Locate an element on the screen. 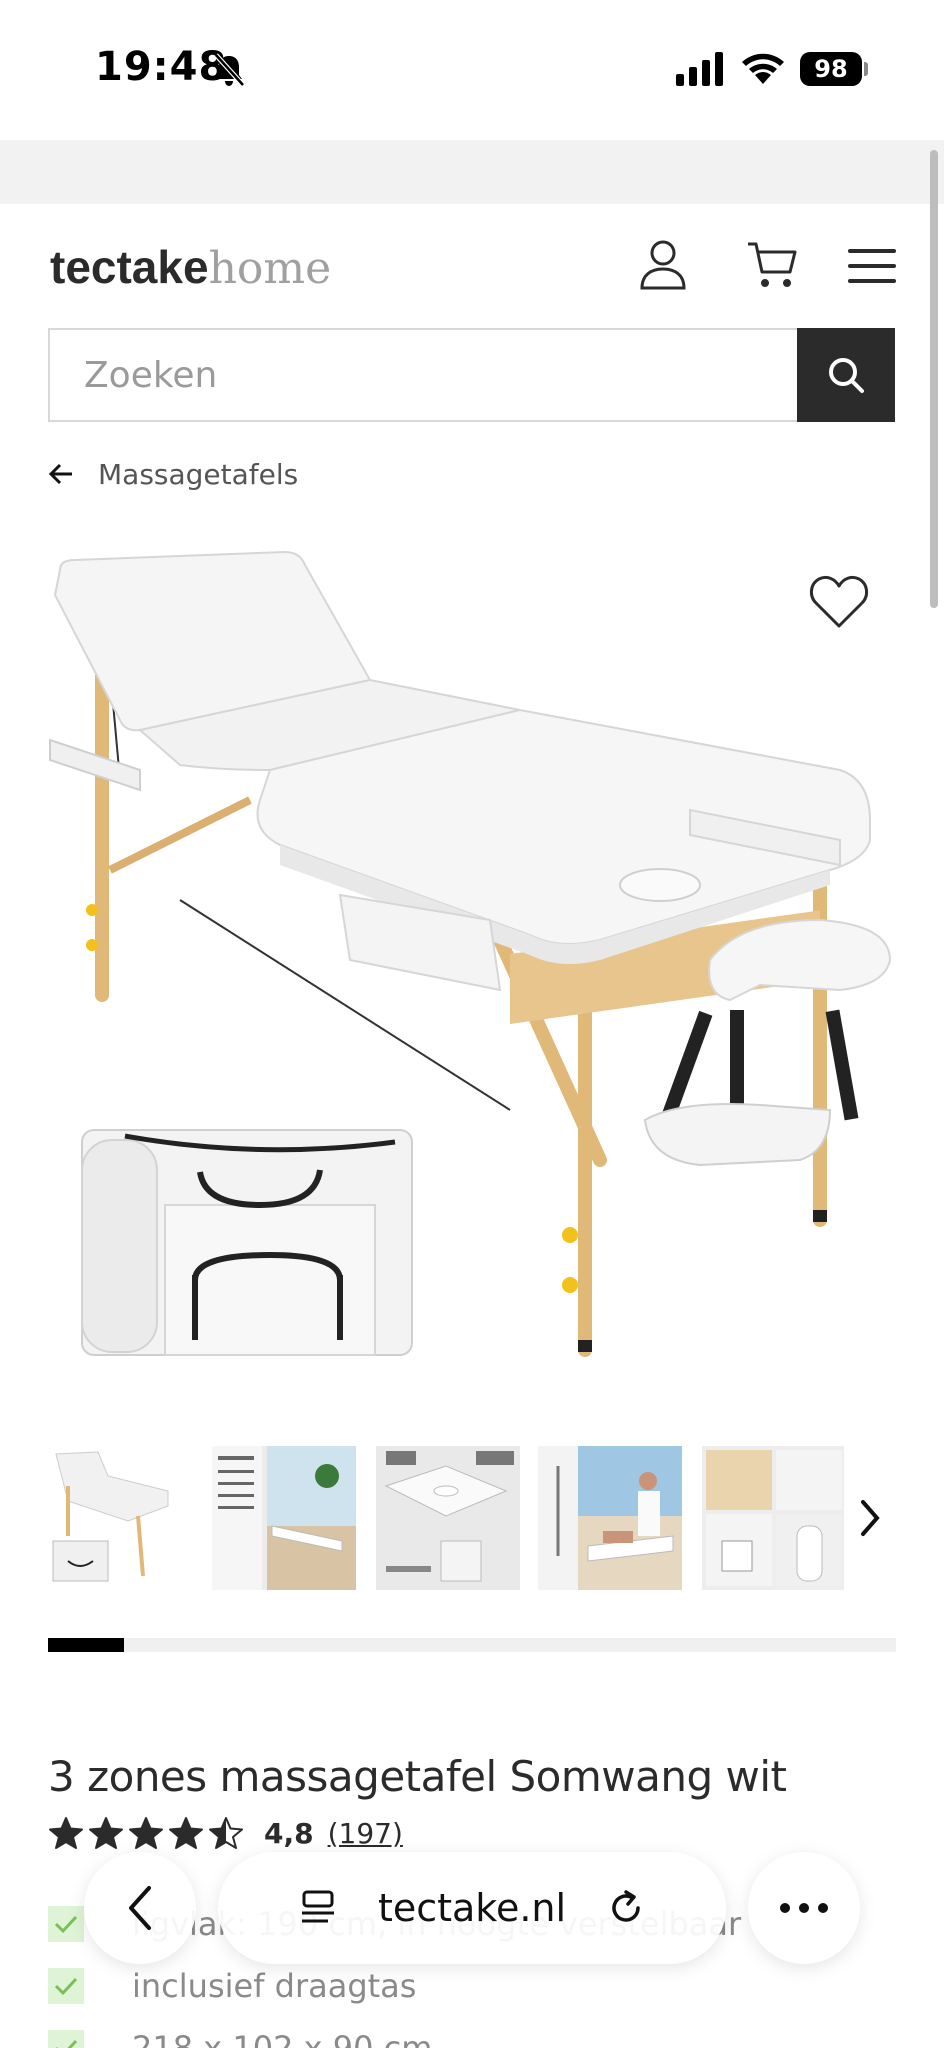 This screenshot has height=2048, width=944. wifi-icon is located at coordinates (763, 68).